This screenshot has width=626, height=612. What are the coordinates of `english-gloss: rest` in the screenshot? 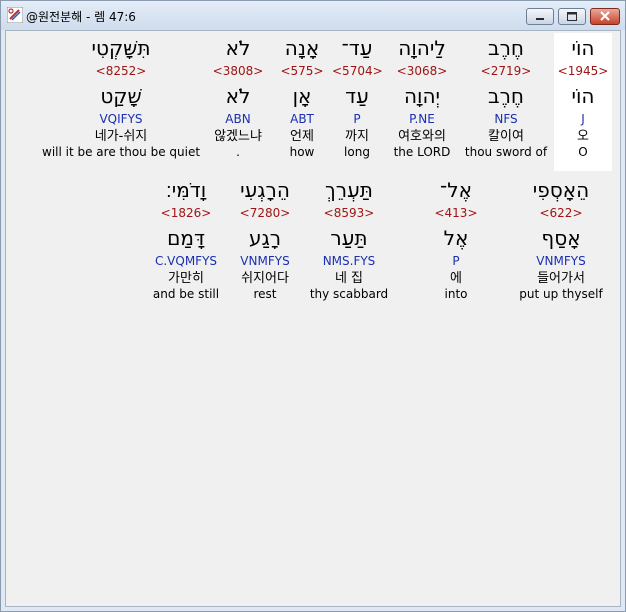 It's located at (265, 294).